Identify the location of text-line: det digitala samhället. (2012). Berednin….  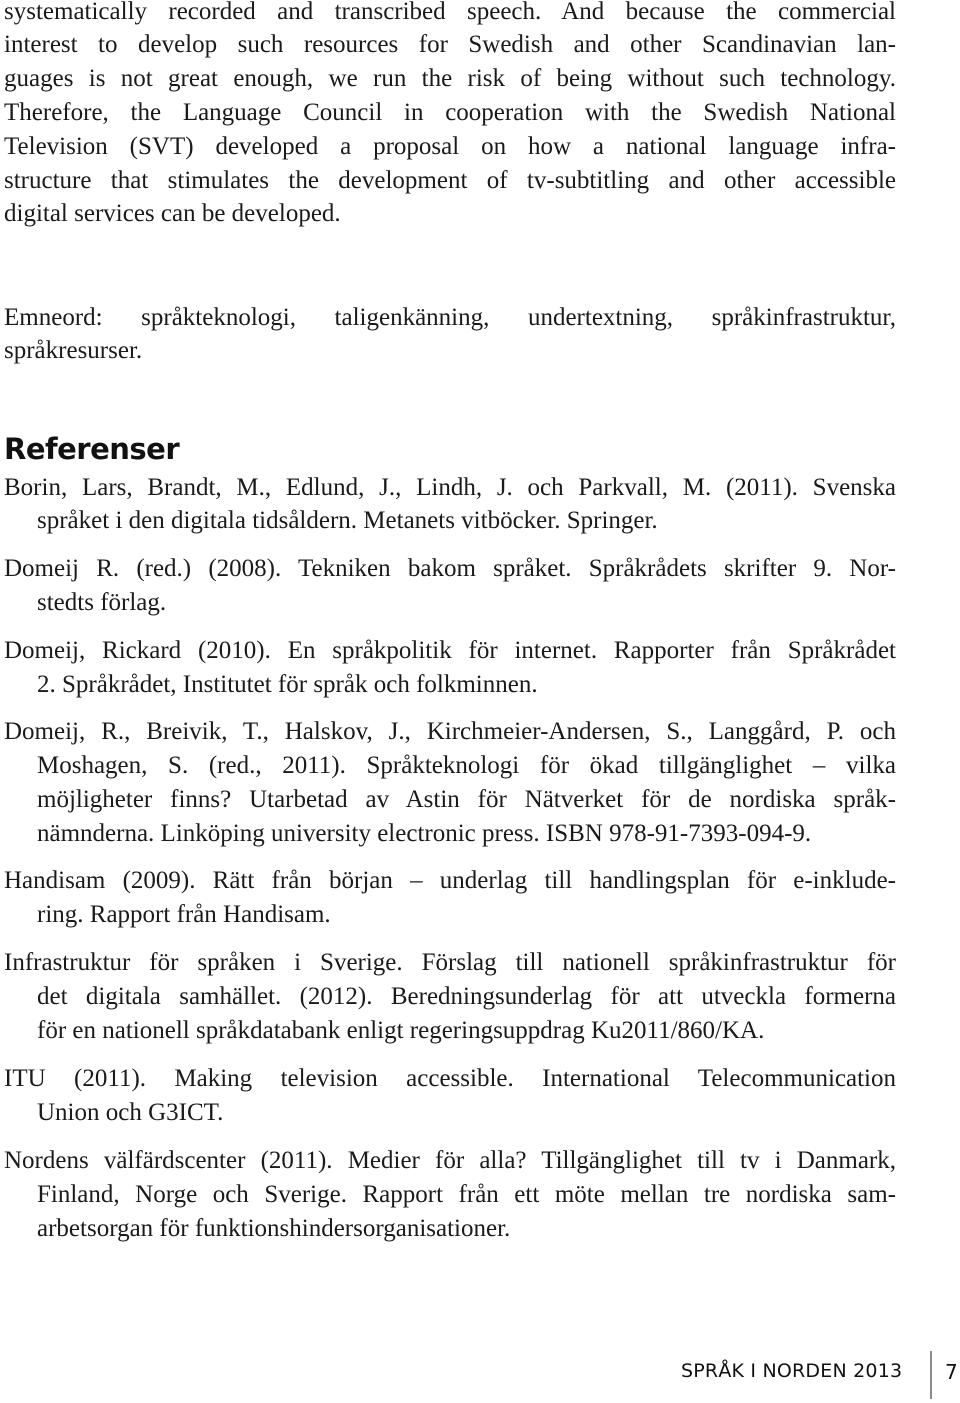
(466, 996).